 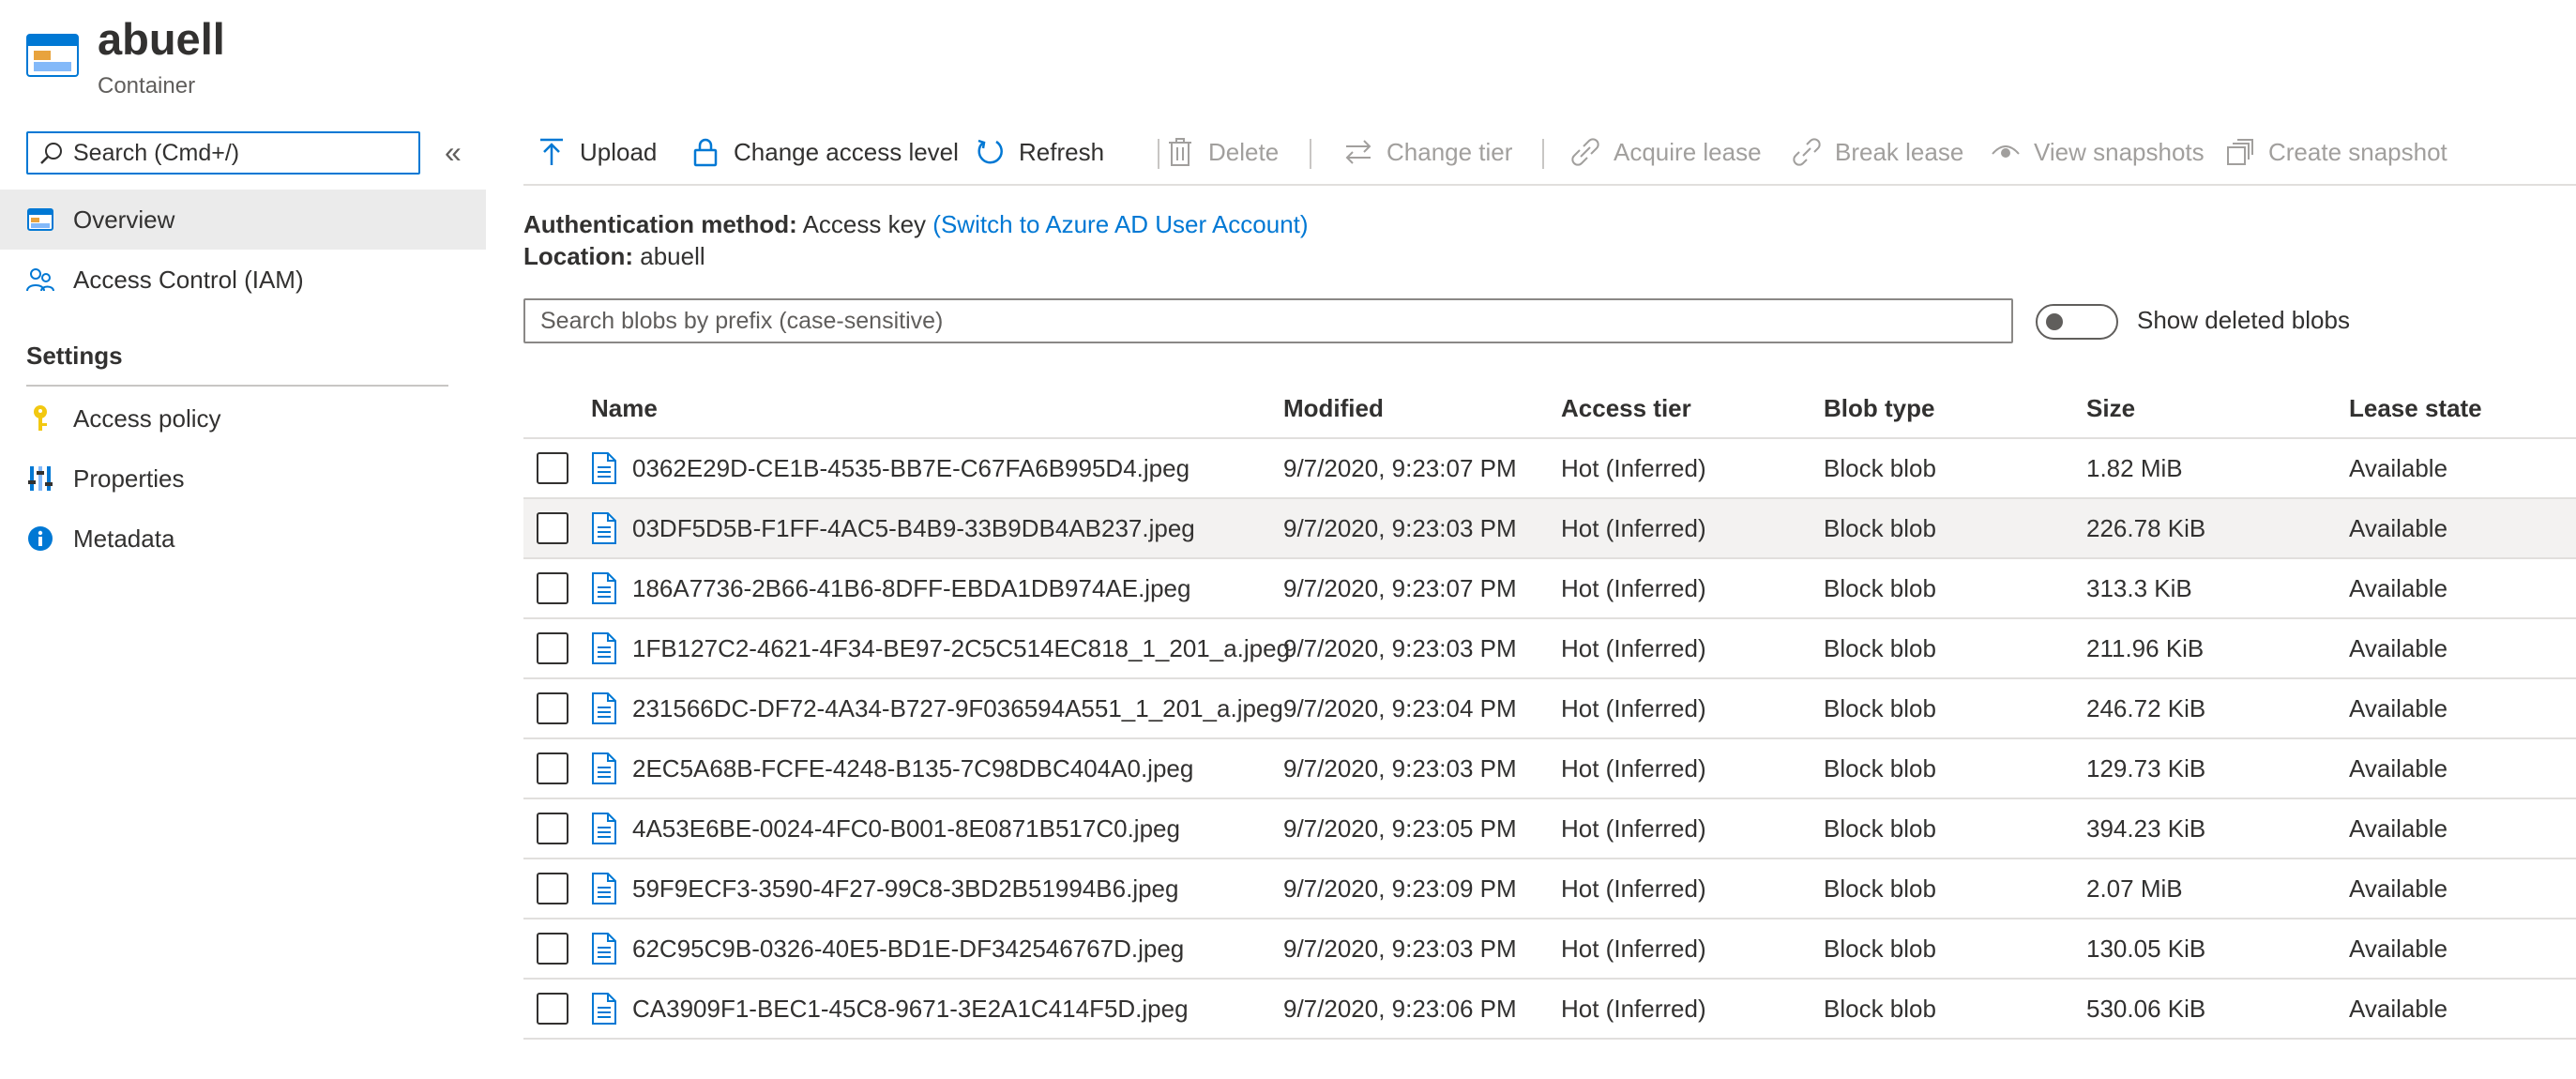 I want to click on page-subtitle: Container, so click(x=147, y=86).